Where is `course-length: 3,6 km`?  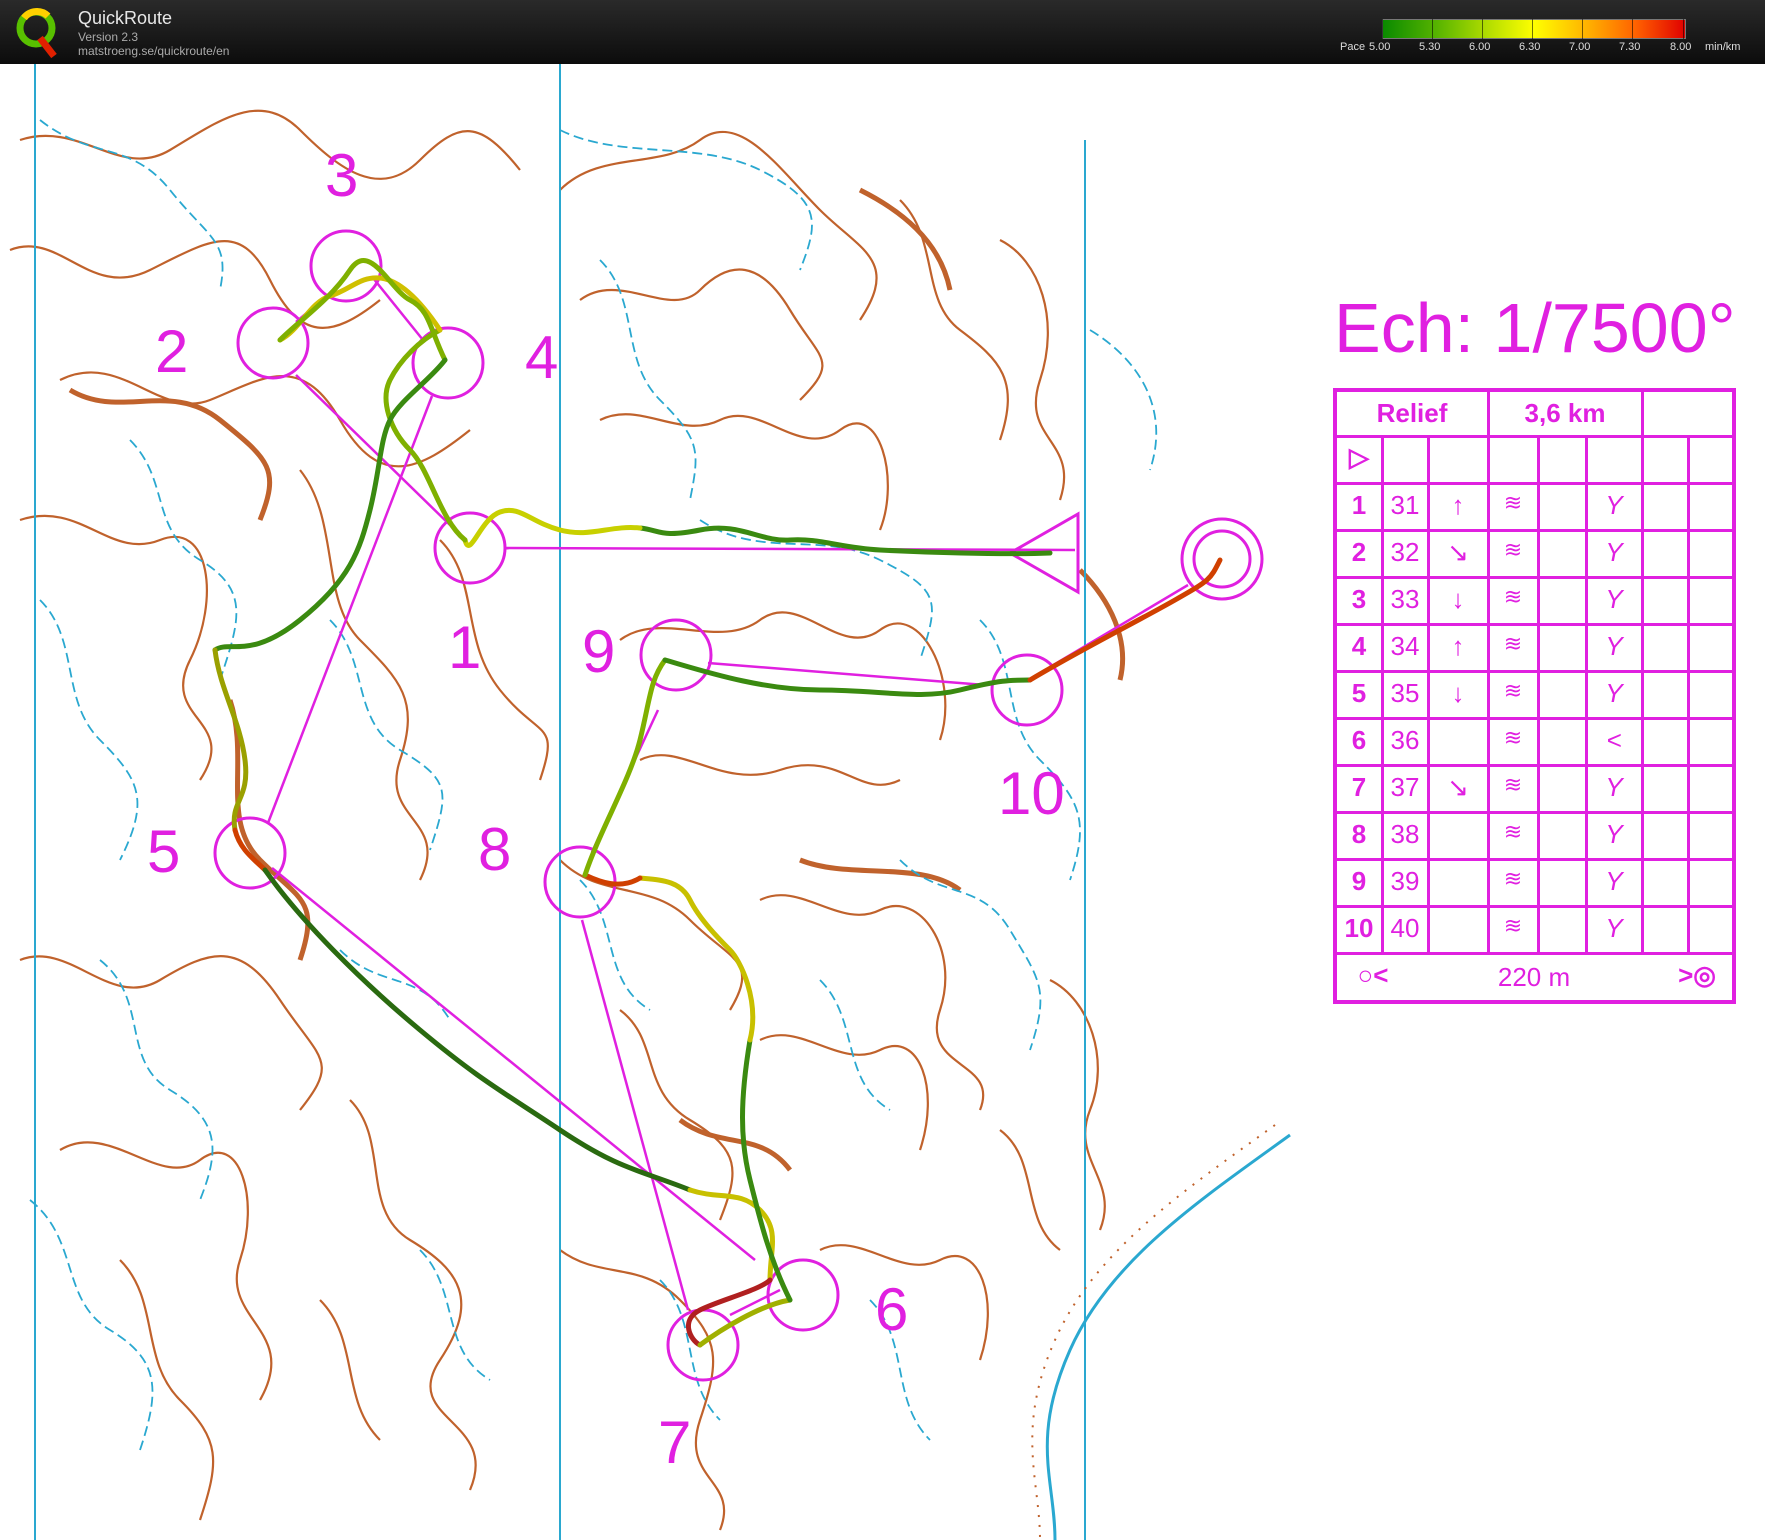 course-length: 3,6 km is located at coordinates (1565, 413).